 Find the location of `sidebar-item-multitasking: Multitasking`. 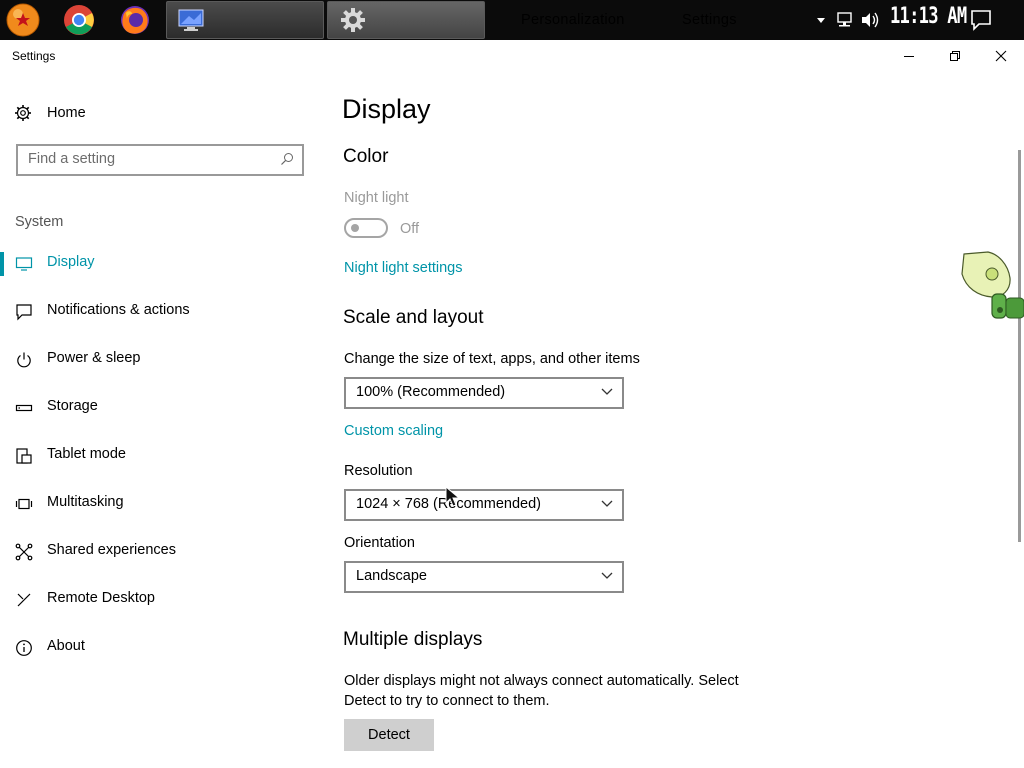

sidebar-item-multitasking: Multitasking is located at coordinates (160, 504).